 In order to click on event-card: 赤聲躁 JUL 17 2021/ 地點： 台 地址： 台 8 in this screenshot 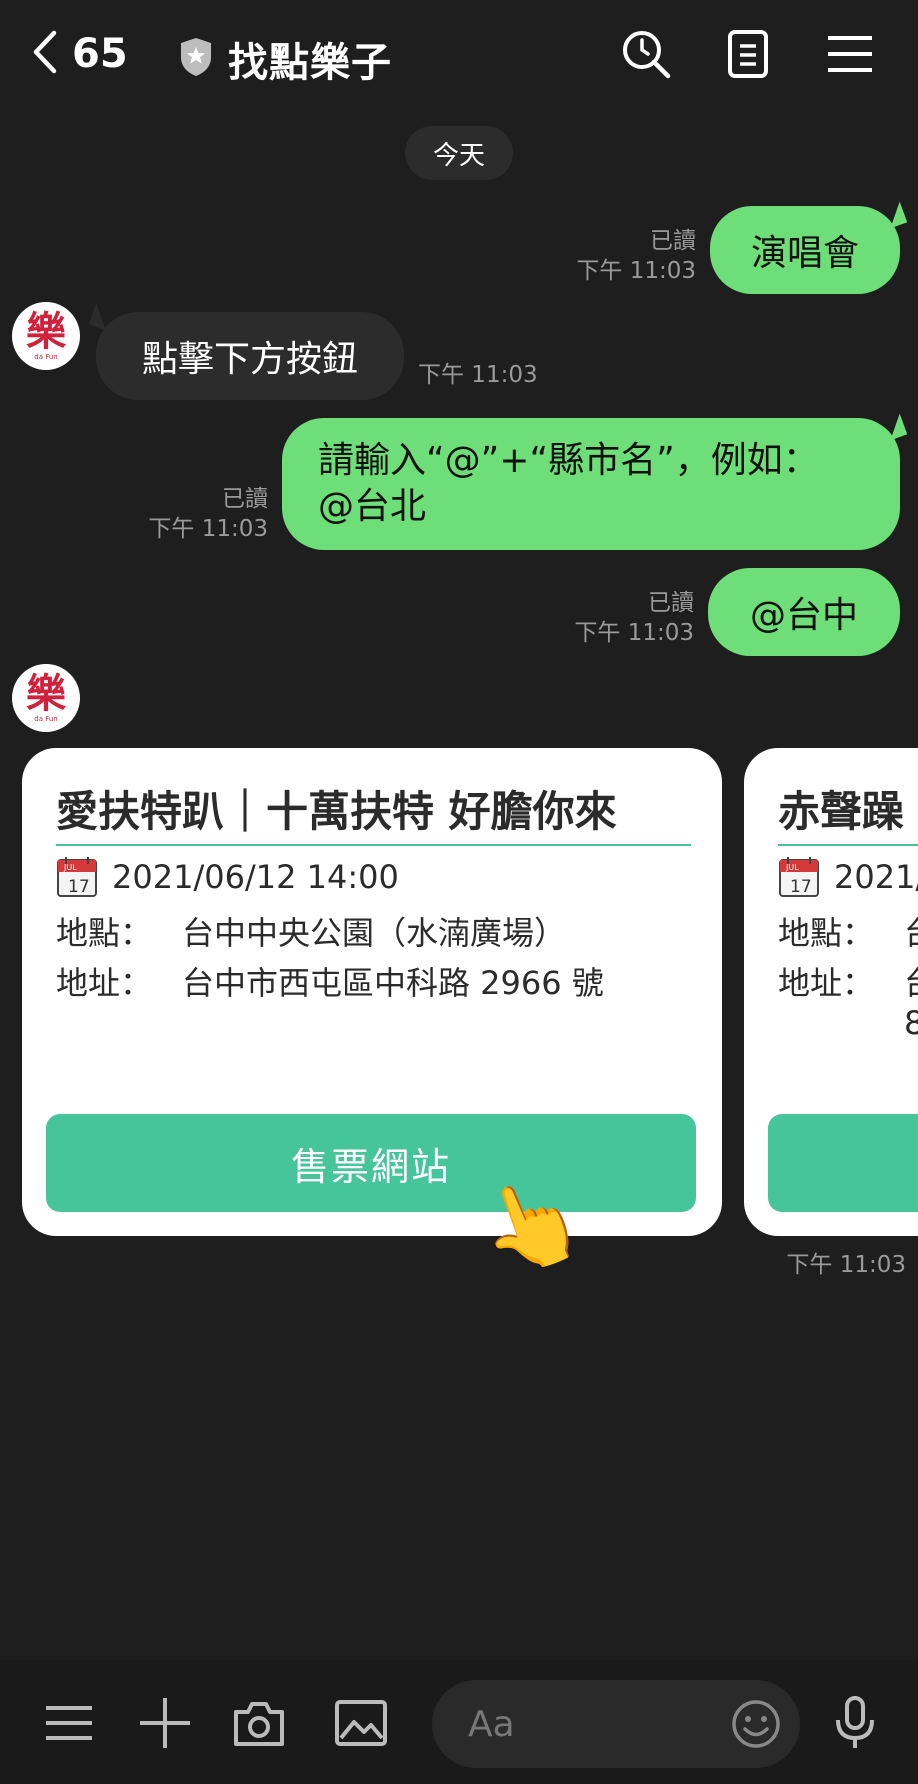, I will do `click(831, 992)`.